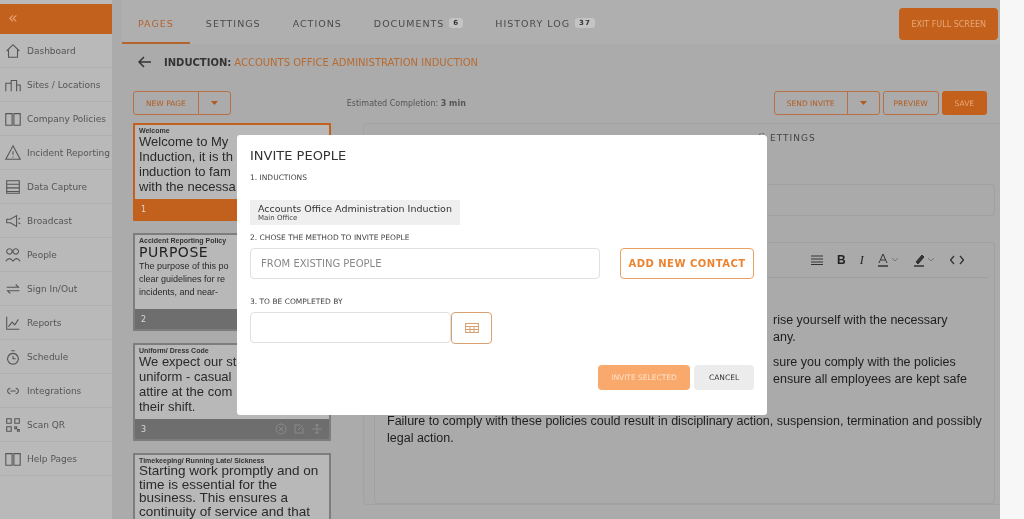 This screenshot has height=519, width=1024. I want to click on list-icon, so click(13, 186).